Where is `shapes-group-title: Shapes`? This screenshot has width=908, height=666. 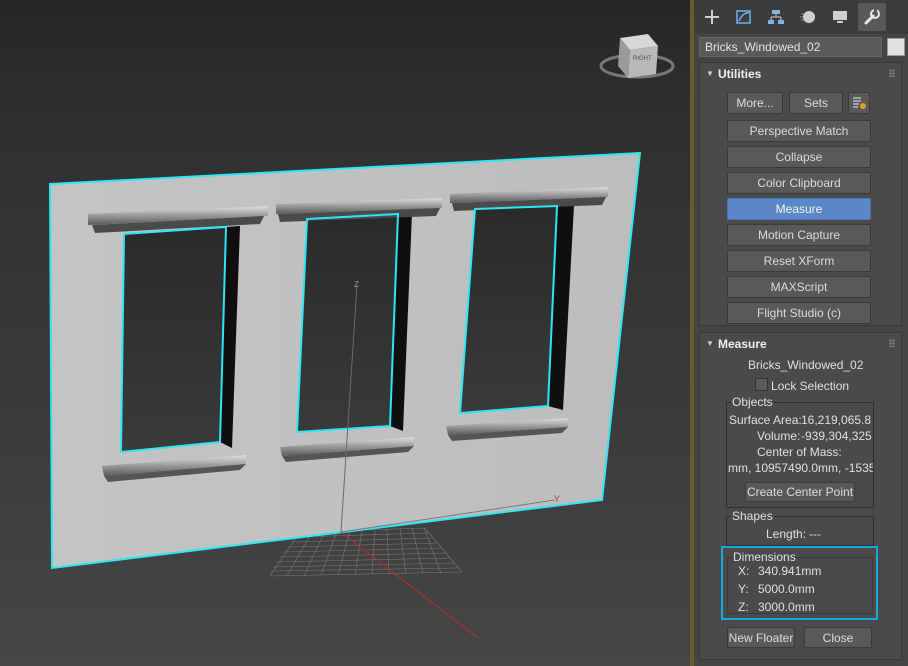 shapes-group-title: Shapes is located at coordinates (752, 516).